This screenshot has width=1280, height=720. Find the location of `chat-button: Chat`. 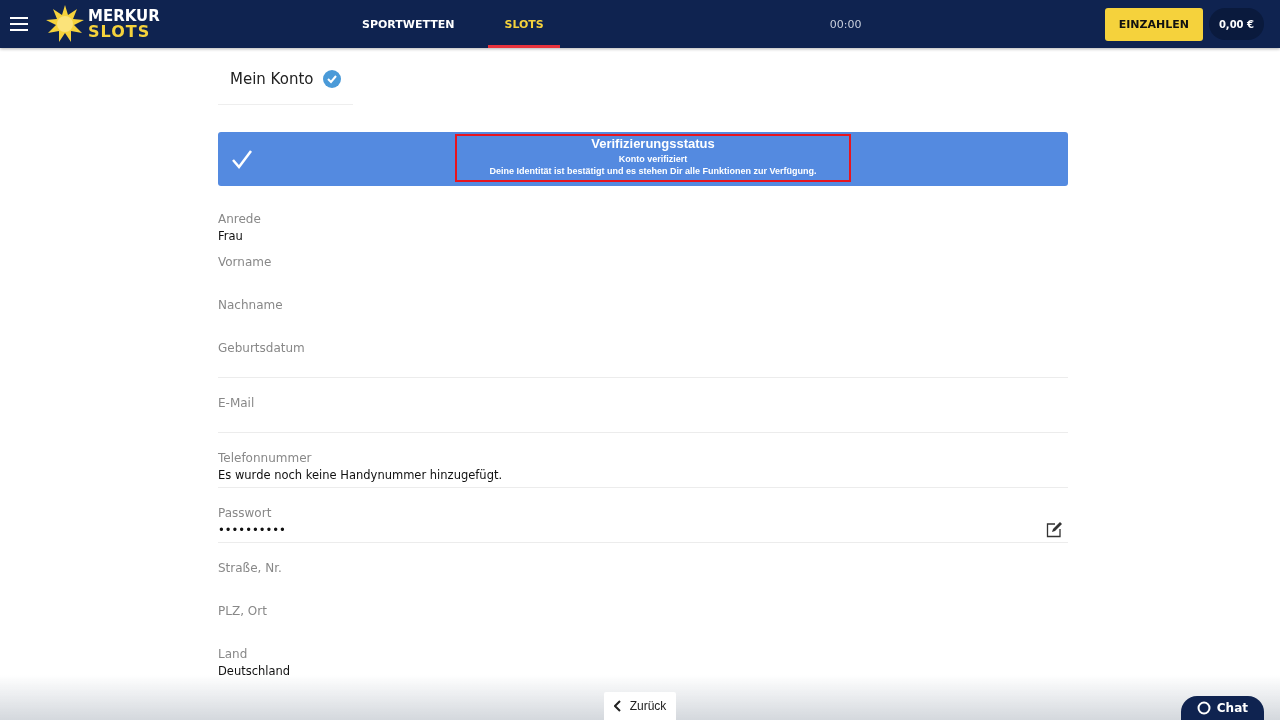

chat-button: Chat is located at coordinates (1222, 708).